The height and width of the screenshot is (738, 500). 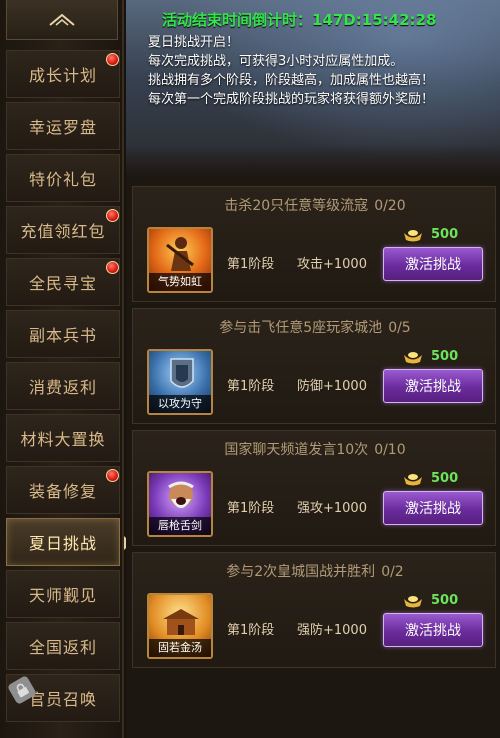 I want to click on challenge-title-row: 参与2次皇城国战并胜利 0/2, so click(x=315, y=571).